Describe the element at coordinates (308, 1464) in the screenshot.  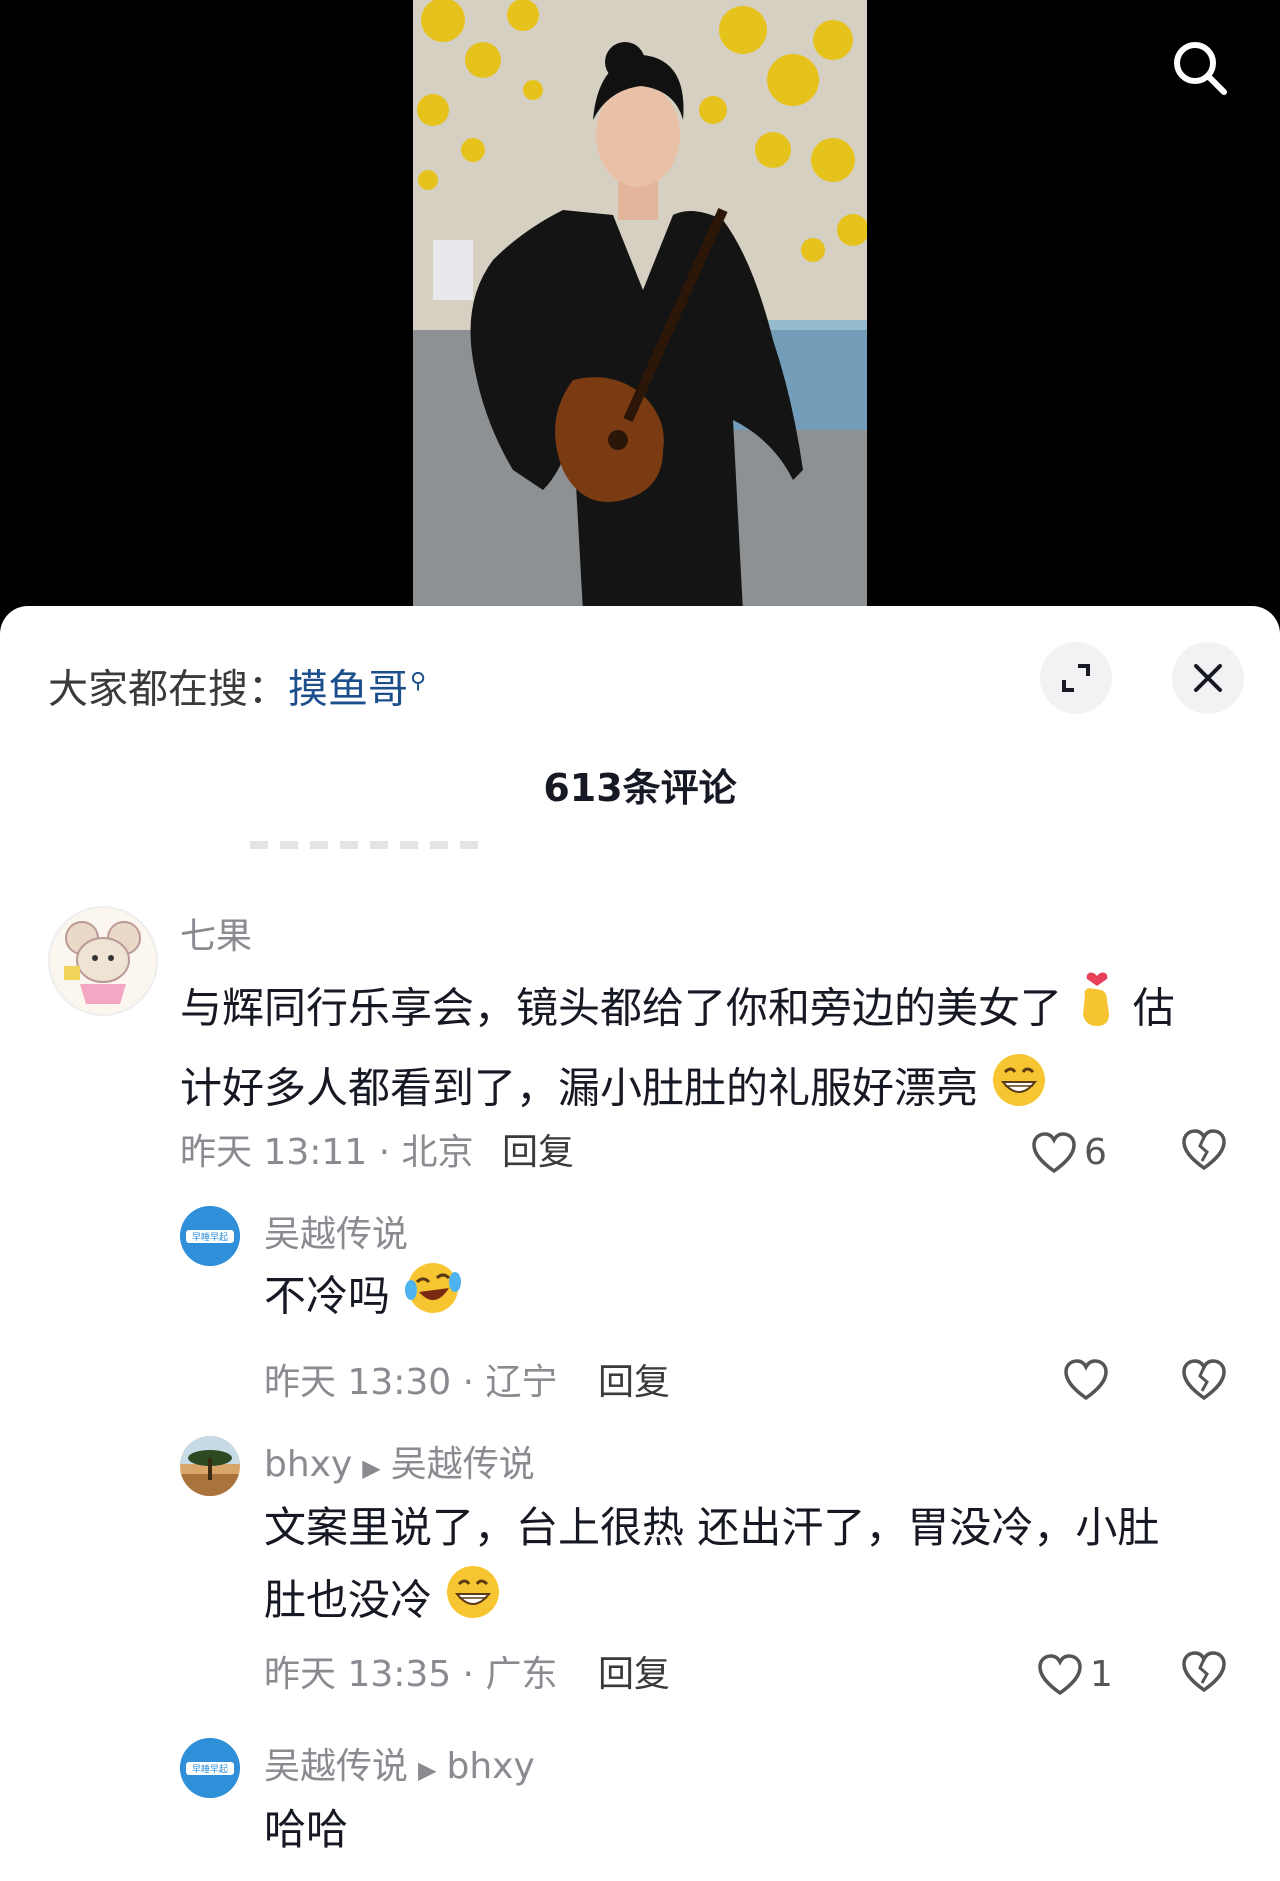
I see `comment-author: bhxy` at that location.